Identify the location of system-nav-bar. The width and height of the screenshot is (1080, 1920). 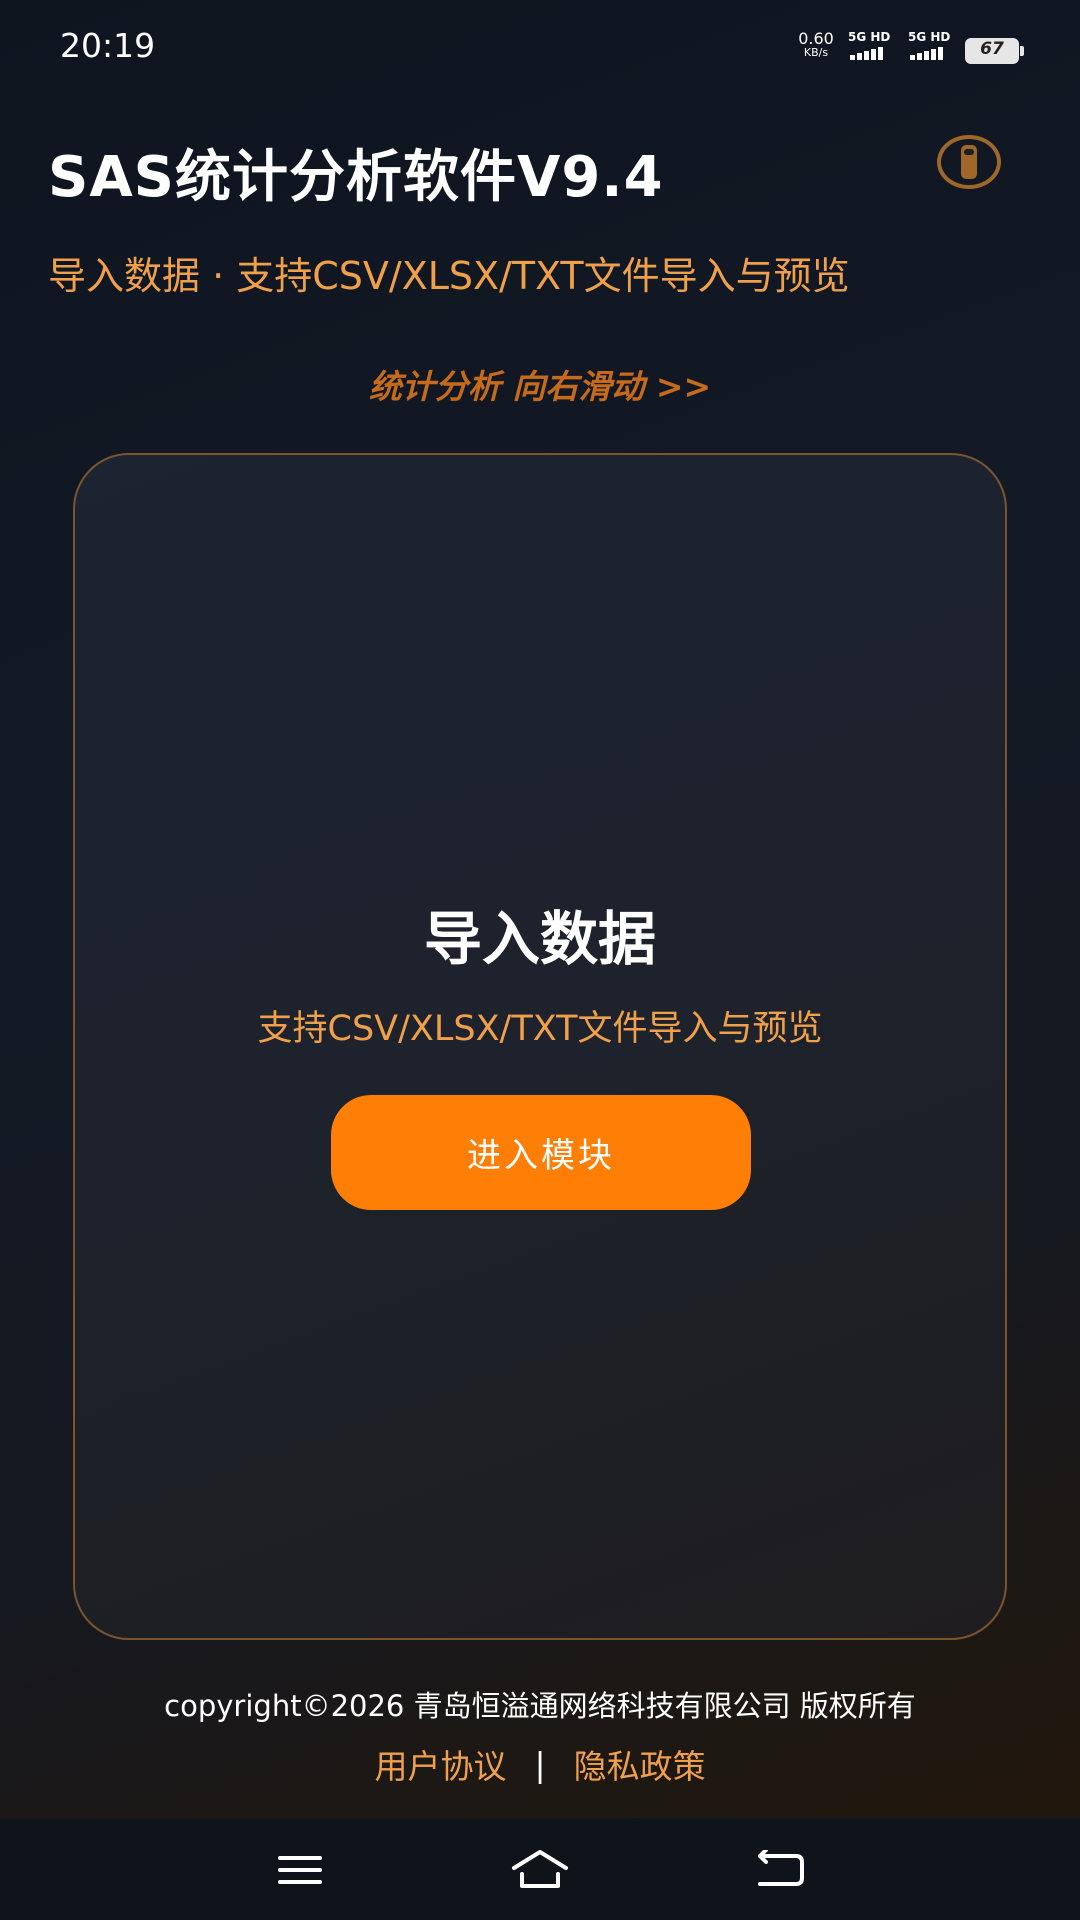
(540, 1869).